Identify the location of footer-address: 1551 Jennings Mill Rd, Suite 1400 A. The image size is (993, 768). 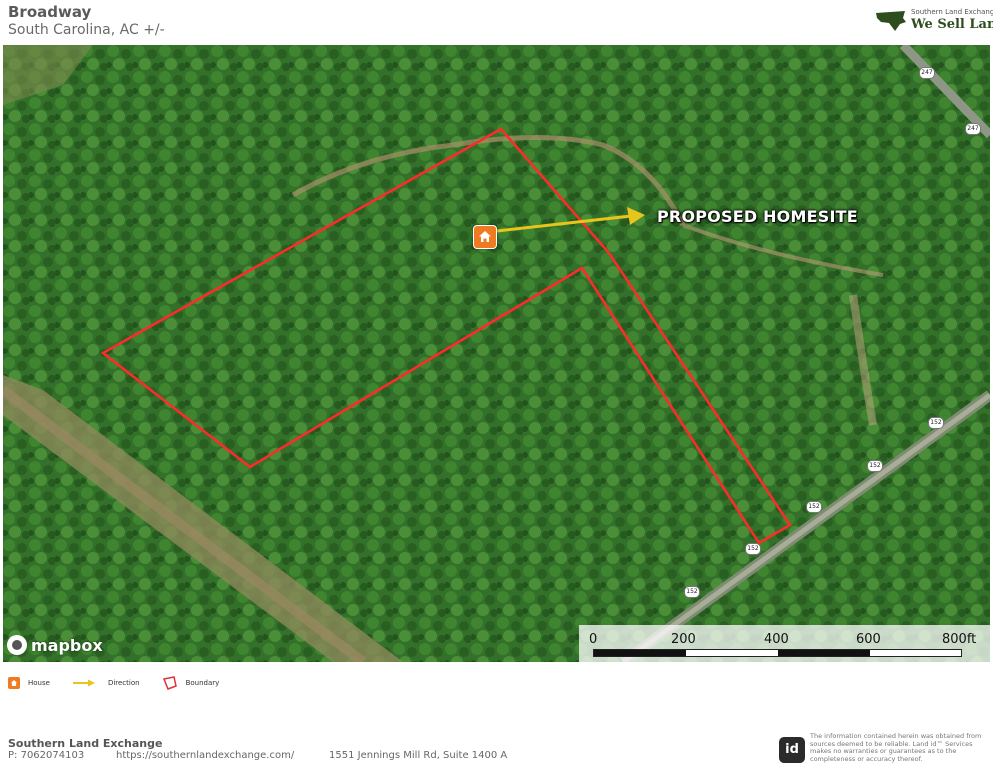
(418, 755).